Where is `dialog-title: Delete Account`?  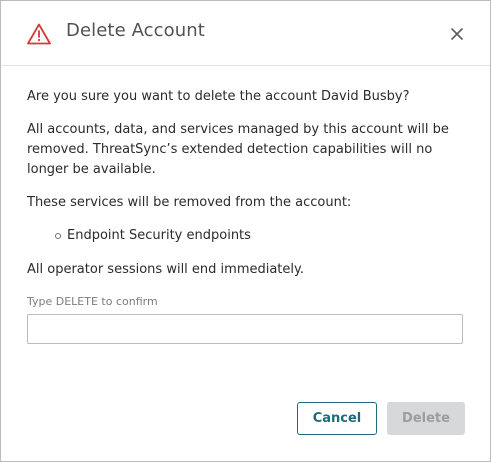
dialog-title: Delete Account is located at coordinates (135, 30).